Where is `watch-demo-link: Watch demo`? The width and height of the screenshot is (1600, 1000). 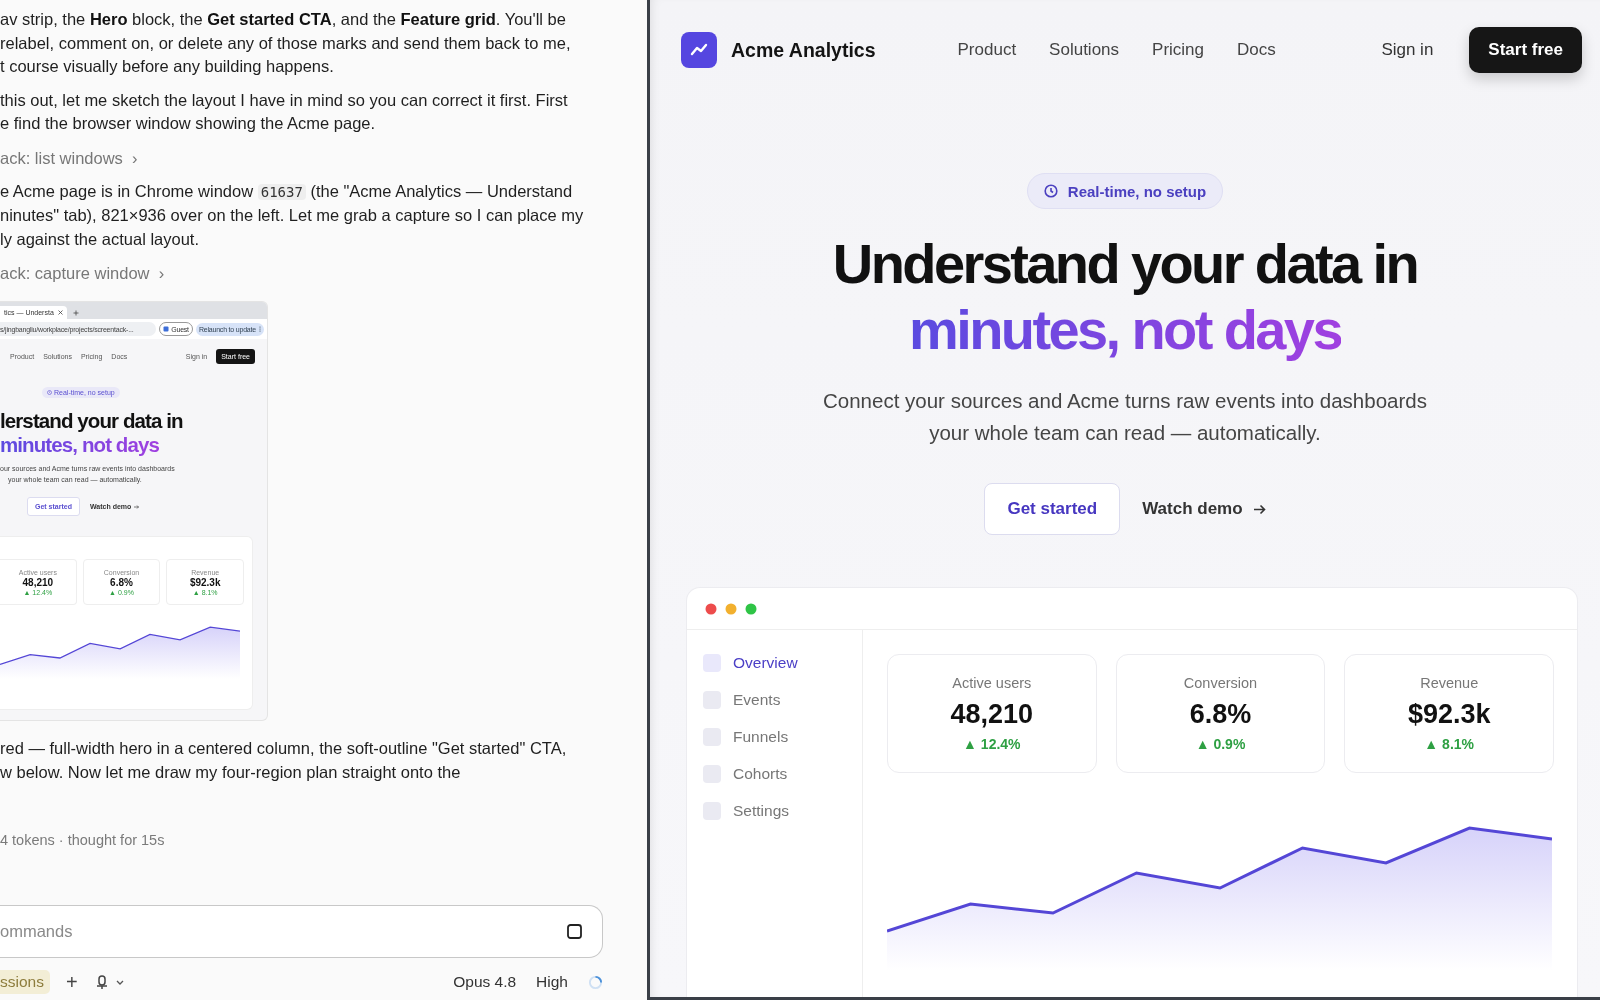 watch-demo-link: Watch demo is located at coordinates (1204, 509).